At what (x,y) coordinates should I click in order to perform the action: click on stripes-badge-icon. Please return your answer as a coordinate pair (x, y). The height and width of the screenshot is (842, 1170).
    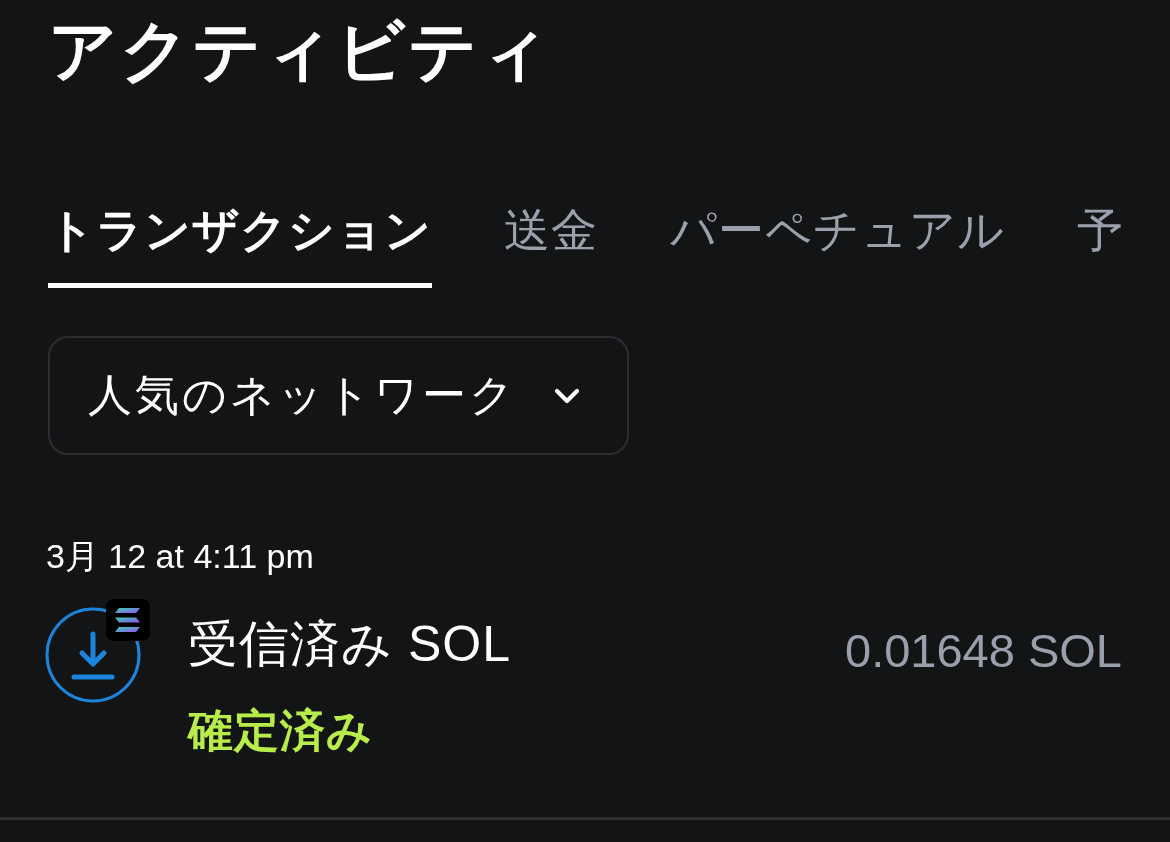
    Looking at the image, I should click on (128, 620).